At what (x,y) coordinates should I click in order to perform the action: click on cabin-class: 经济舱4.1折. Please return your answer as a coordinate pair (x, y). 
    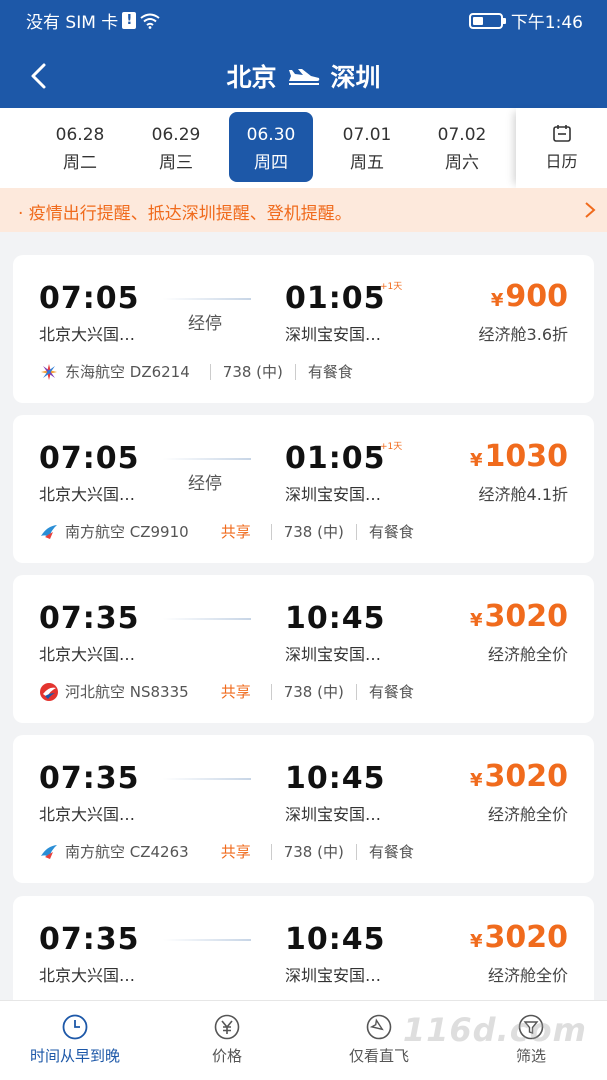
    Looking at the image, I should click on (523, 494).